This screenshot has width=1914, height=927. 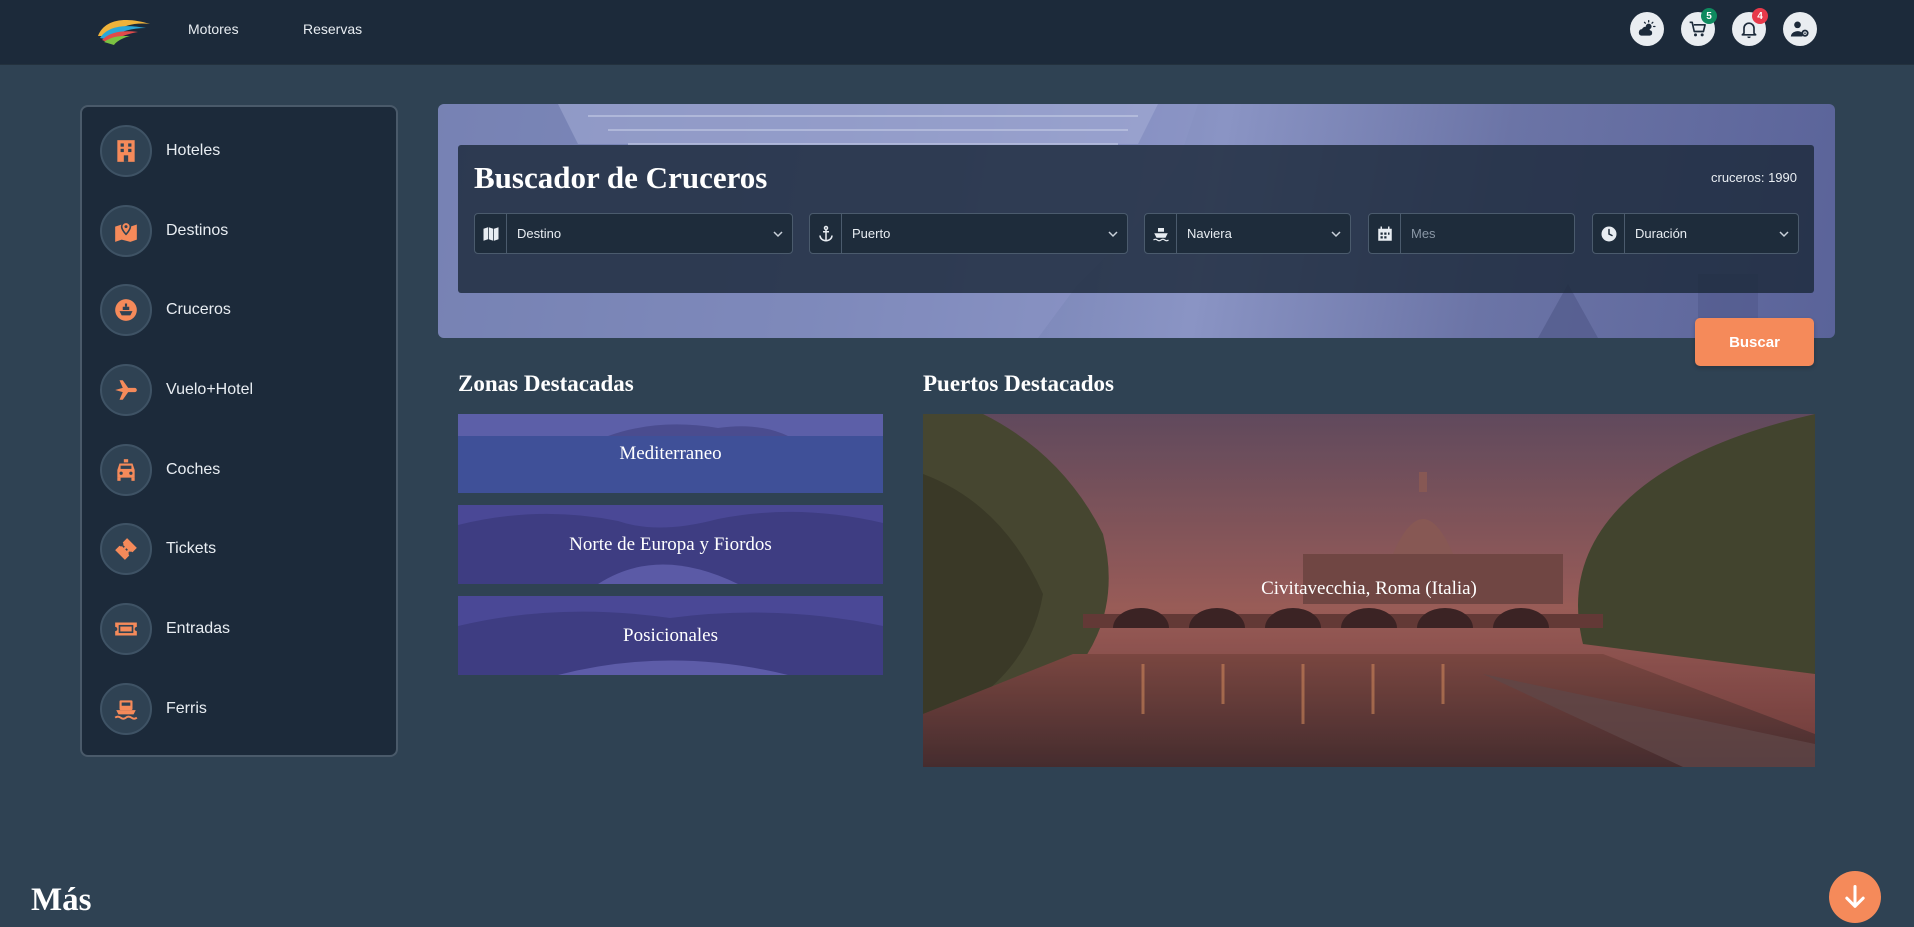 I want to click on mas-title: Más, so click(x=61, y=900).